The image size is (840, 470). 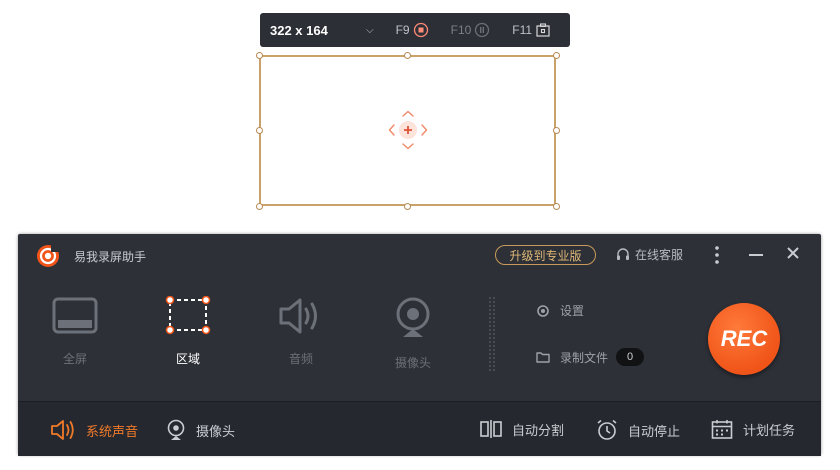 What do you see at coordinates (412, 30) in the screenshot?
I see `hotkey-f9-stop: F9` at bounding box center [412, 30].